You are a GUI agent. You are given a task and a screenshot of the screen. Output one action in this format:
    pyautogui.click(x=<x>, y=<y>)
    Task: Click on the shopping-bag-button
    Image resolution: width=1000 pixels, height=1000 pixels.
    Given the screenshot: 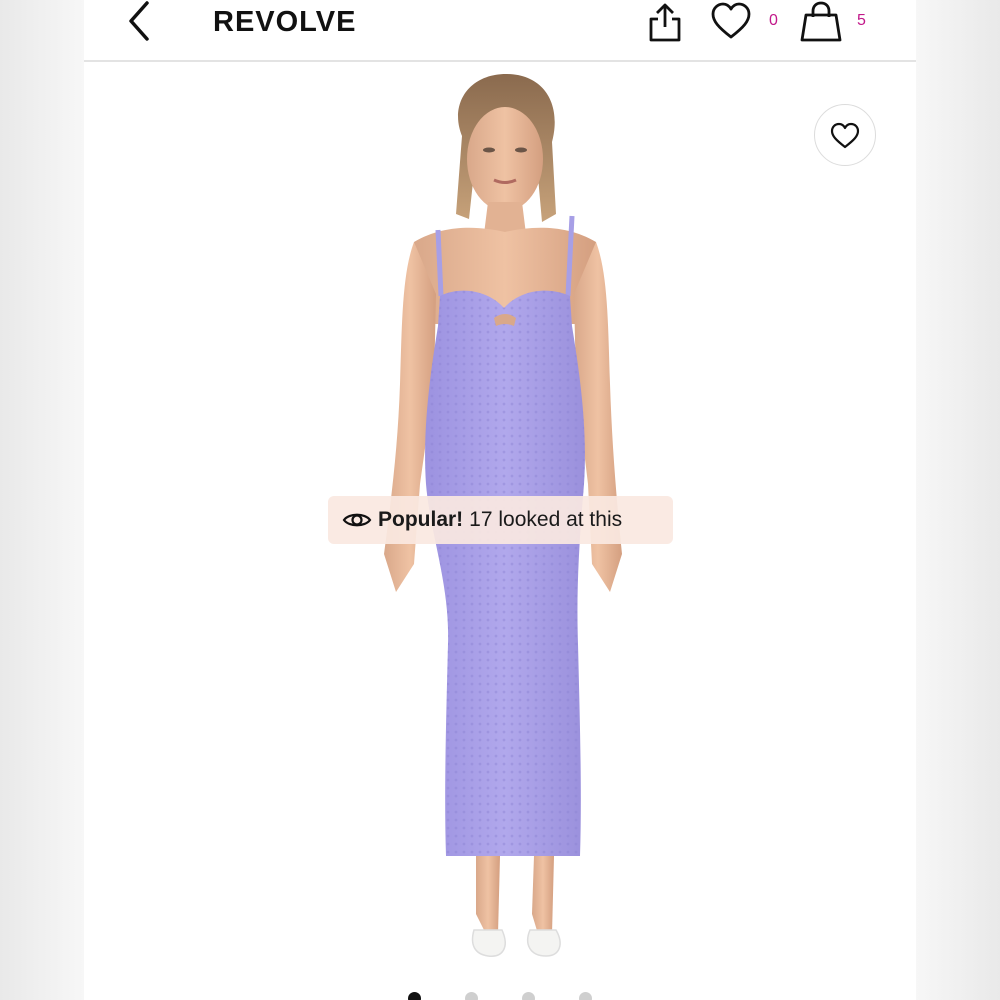 What is the action you would take?
    pyautogui.click(x=821, y=22)
    